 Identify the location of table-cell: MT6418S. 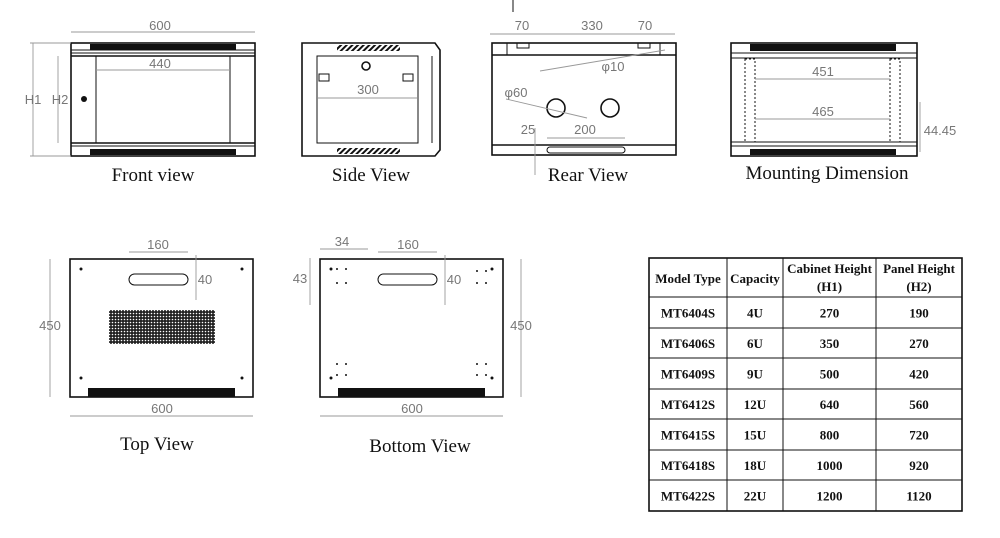
(688, 465).